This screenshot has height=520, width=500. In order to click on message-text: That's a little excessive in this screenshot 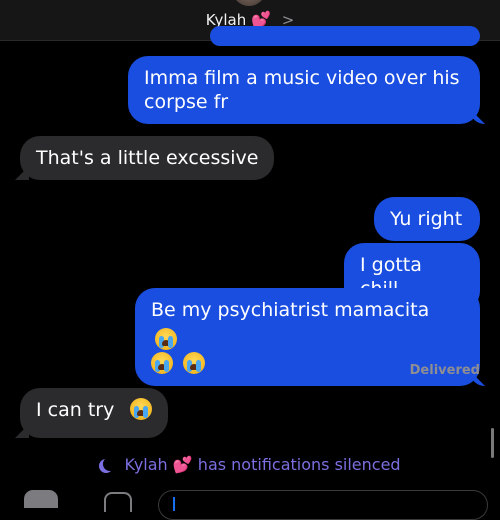, I will do `click(147, 158)`.